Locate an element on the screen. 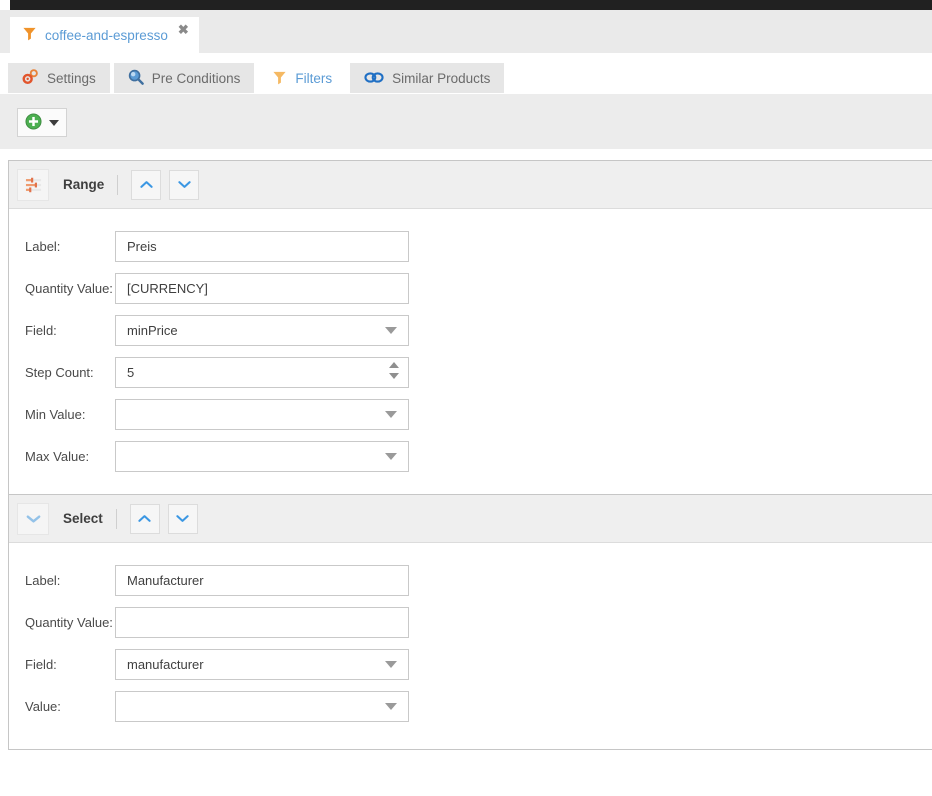 The height and width of the screenshot is (796, 932). field-row-value: Value: is located at coordinates (470, 706).